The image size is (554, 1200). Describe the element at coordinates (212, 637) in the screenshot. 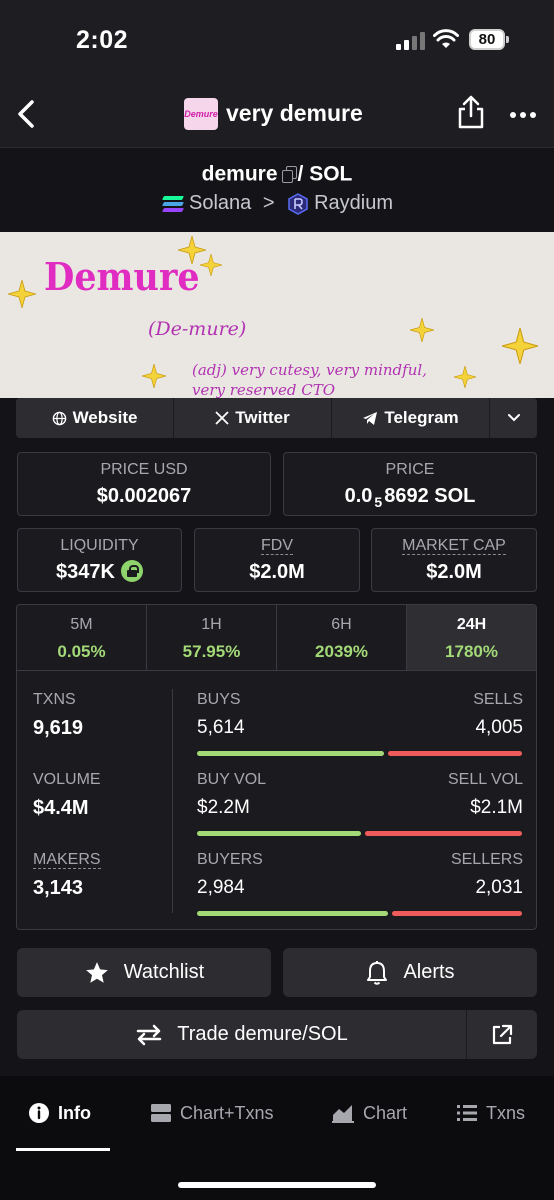

I see `tab-1h: 1H 57.95%` at that location.